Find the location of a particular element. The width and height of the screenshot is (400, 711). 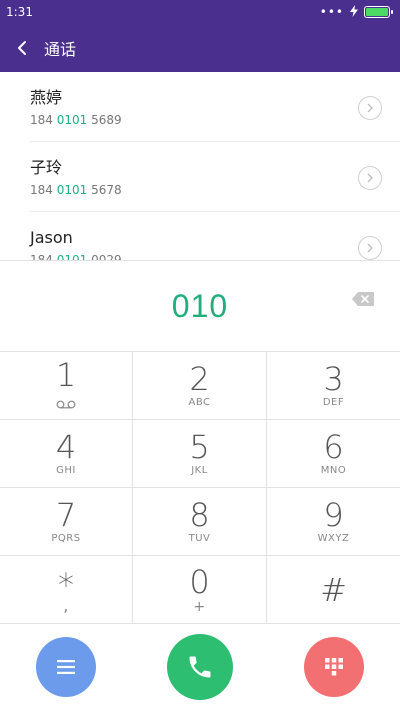

menu-icon is located at coordinates (66, 667).